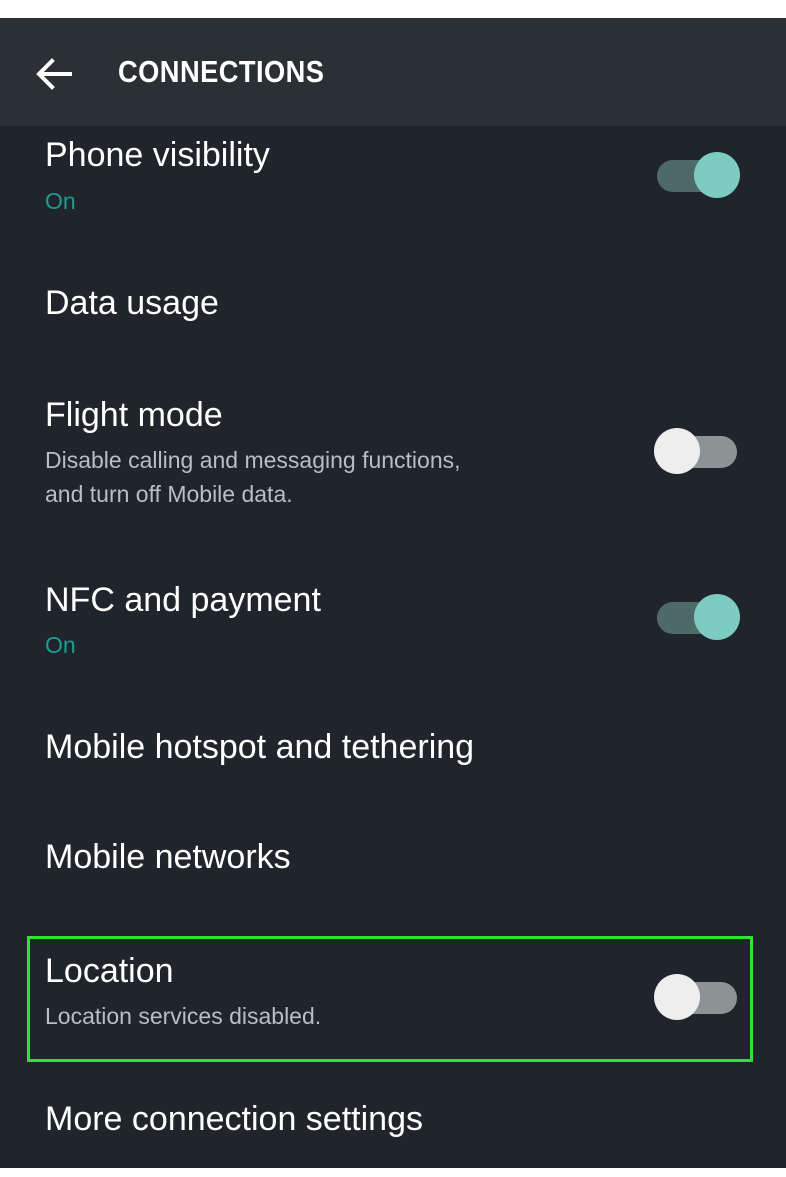  What do you see at coordinates (393, 623) in the screenshot?
I see `setting-nfc-payment: NFC and payment On` at bounding box center [393, 623].